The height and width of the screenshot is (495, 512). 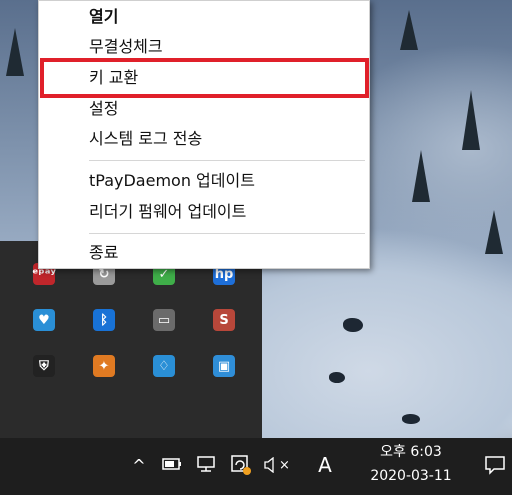 I want to click on battery-icon, so click(x=172, y=464).